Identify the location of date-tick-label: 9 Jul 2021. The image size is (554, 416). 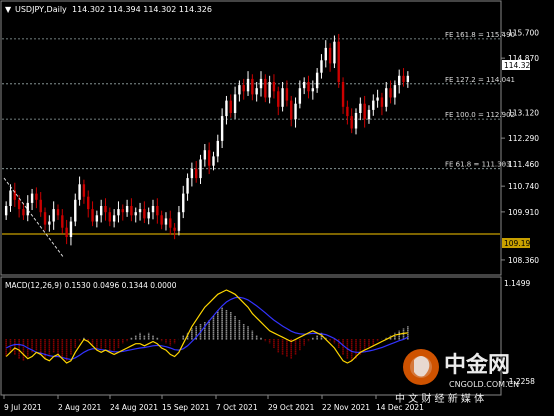
(23, 407).